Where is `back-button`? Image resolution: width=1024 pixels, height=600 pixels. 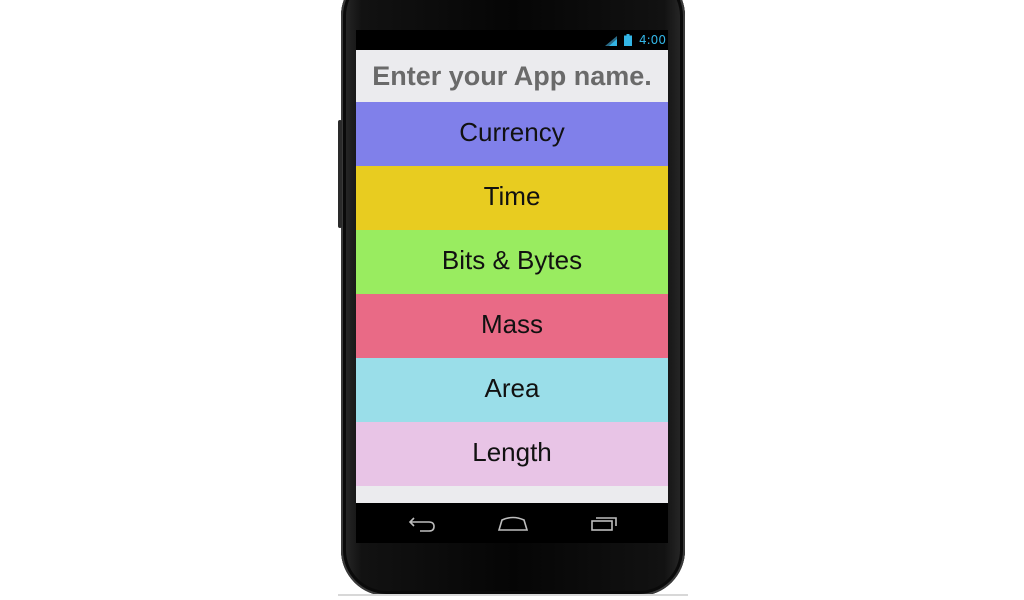
back-button is located at coordinates (422, 523).